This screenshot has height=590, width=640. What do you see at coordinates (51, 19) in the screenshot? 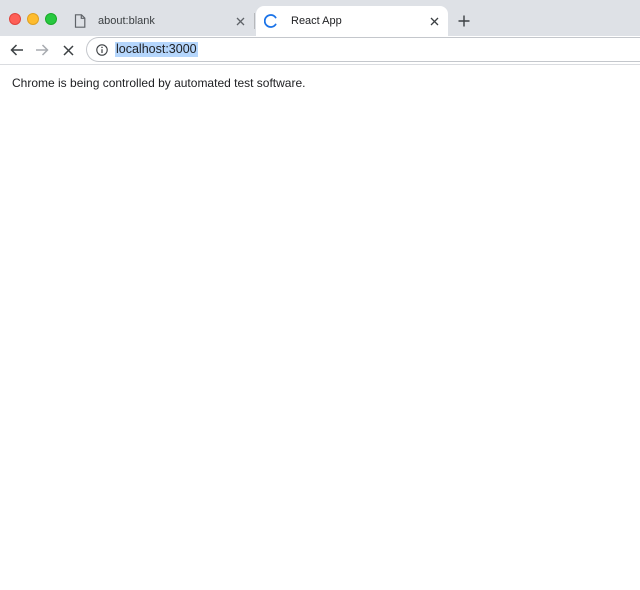
I see `window-maximize-button` at bounding box center [51, 19].